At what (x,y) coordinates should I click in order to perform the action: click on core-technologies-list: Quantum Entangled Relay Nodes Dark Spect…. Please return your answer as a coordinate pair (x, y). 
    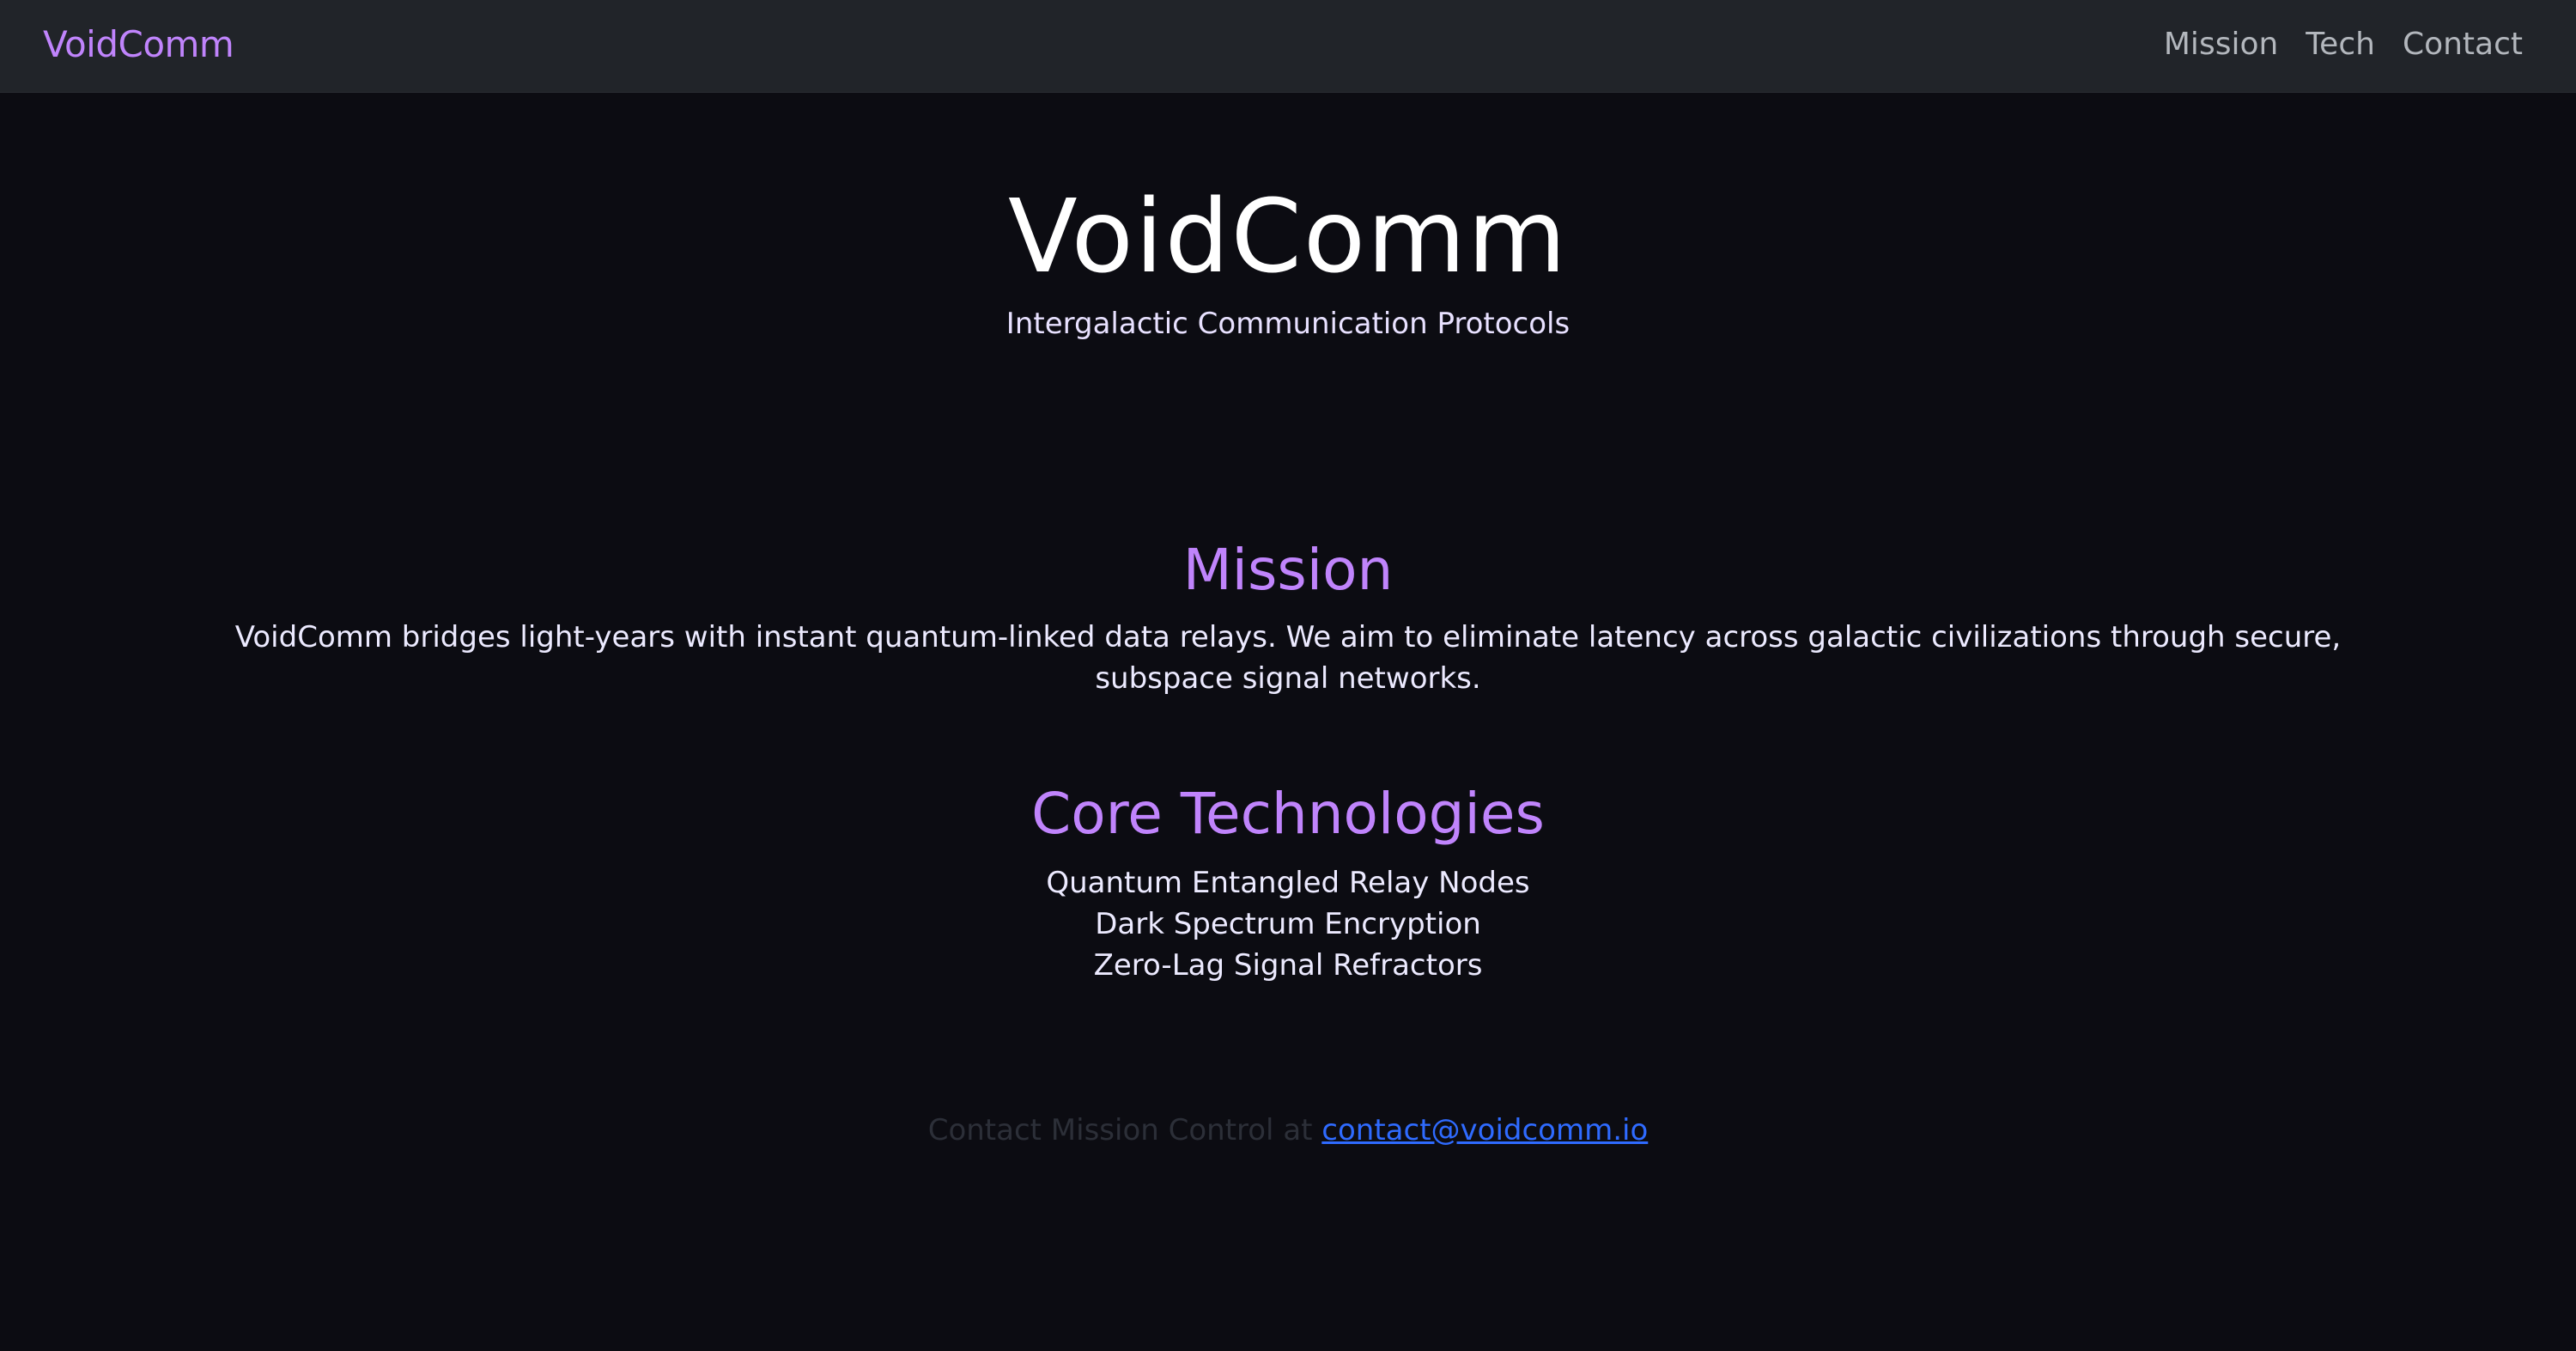
    Looking at the image, I should click on (1288, 924).